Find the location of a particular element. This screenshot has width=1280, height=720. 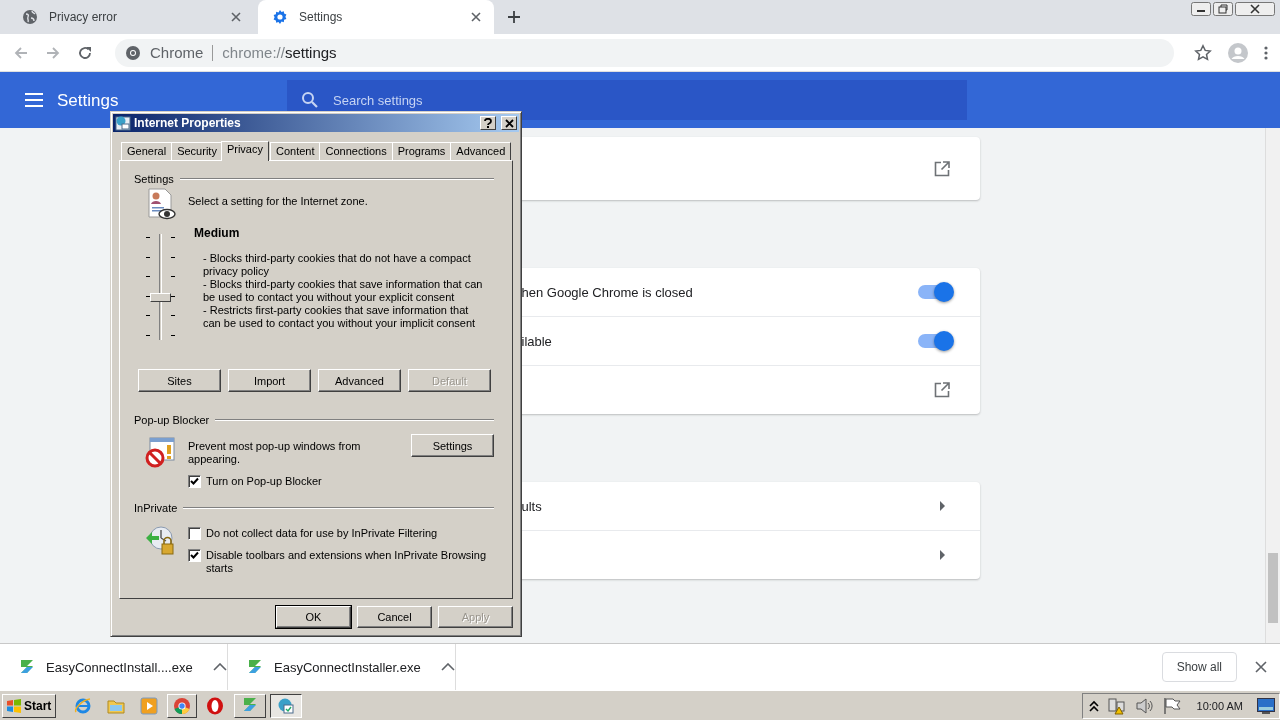

scrollbar is located at coordinates (1272, 385).